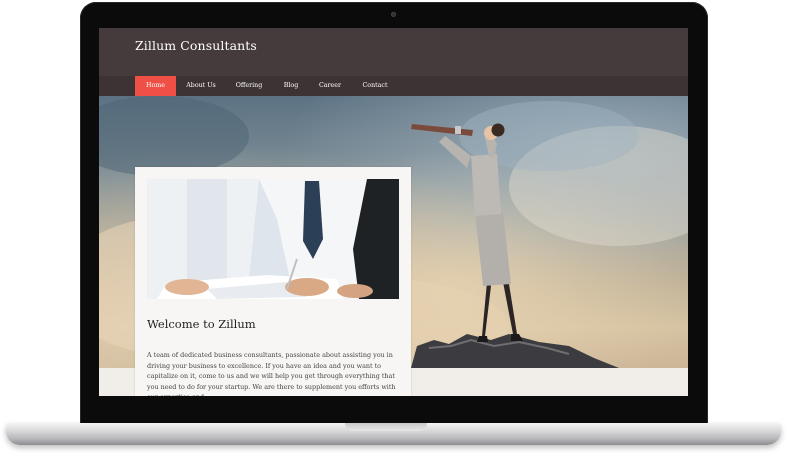 The width and height of the screenshot is (787, 465). What do you see at coordinates (393, 434) in the screenshot?
I see `laptop-base` at bounding box center [393, 434].